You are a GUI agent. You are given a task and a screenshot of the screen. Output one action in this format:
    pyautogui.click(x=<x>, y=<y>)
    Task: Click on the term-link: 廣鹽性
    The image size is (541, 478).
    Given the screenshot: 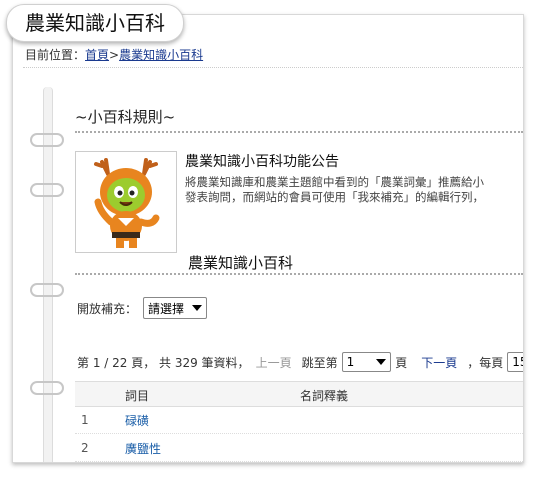 What is the action you would take?
    pyautogui.click(x=143, y=448)
    